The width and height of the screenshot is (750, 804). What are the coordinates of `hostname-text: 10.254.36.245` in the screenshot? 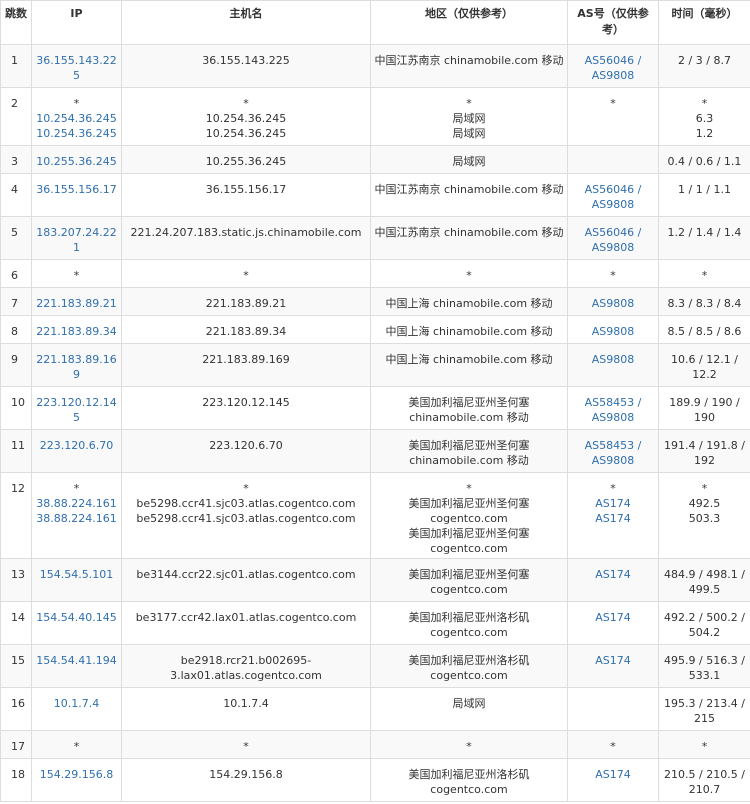 It's located at (246, 133).